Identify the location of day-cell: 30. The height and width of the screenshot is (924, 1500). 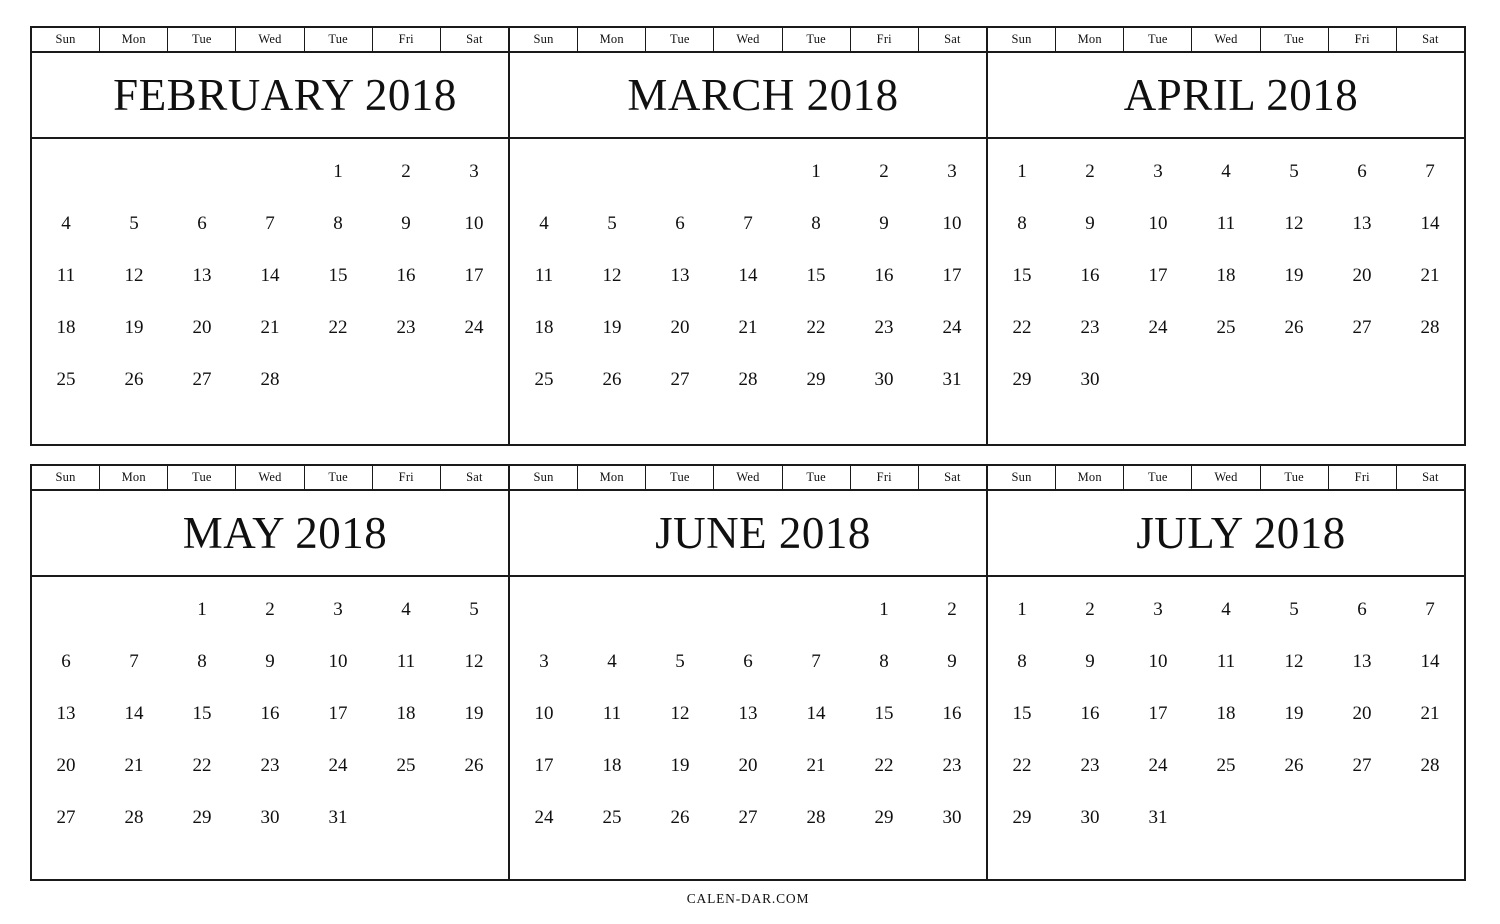
(270, 817).